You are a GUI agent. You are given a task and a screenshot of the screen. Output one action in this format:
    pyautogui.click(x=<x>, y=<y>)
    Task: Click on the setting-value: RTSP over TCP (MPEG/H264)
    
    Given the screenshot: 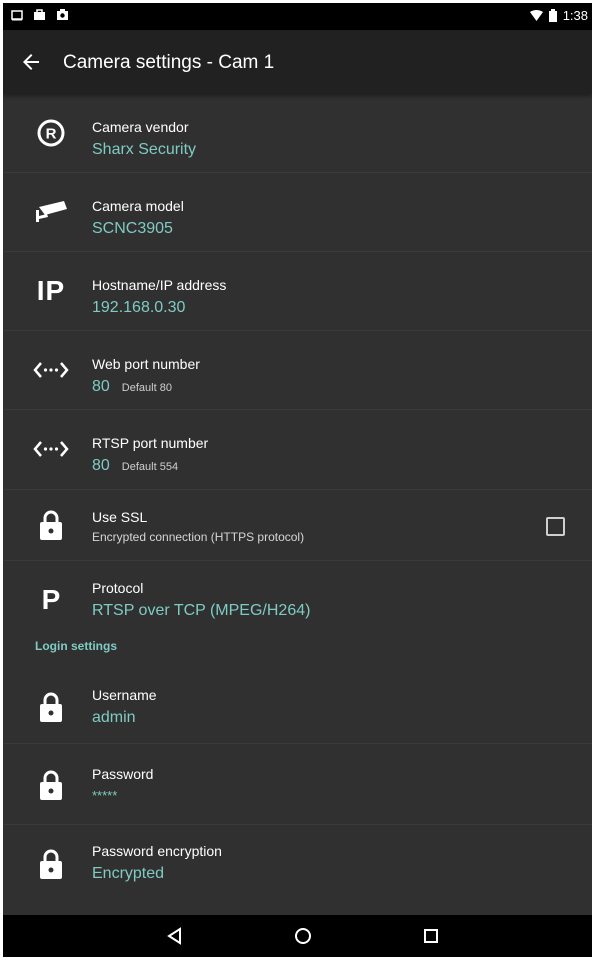 What is the action you would take?
    pyautogui.click(x=201, y=610)
    